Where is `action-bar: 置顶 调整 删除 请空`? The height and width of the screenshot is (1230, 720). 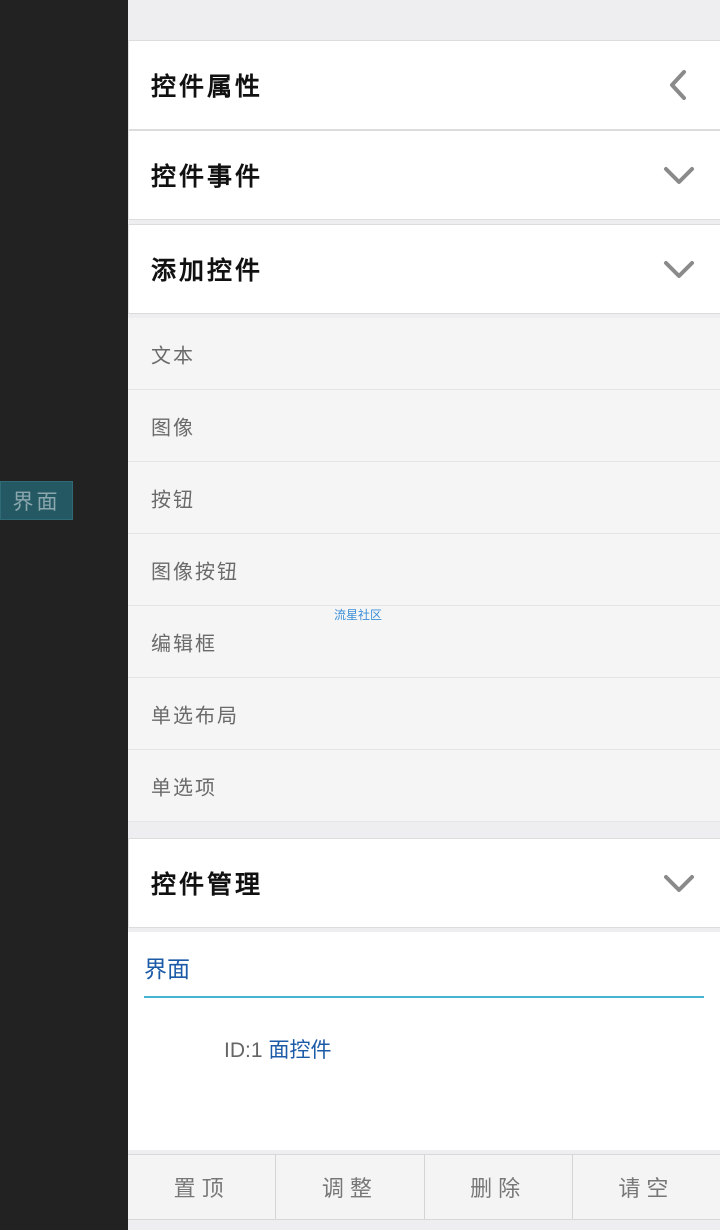 action-bar: 置顶 调整 删除 请空 is located at coordinates (424, 1187).